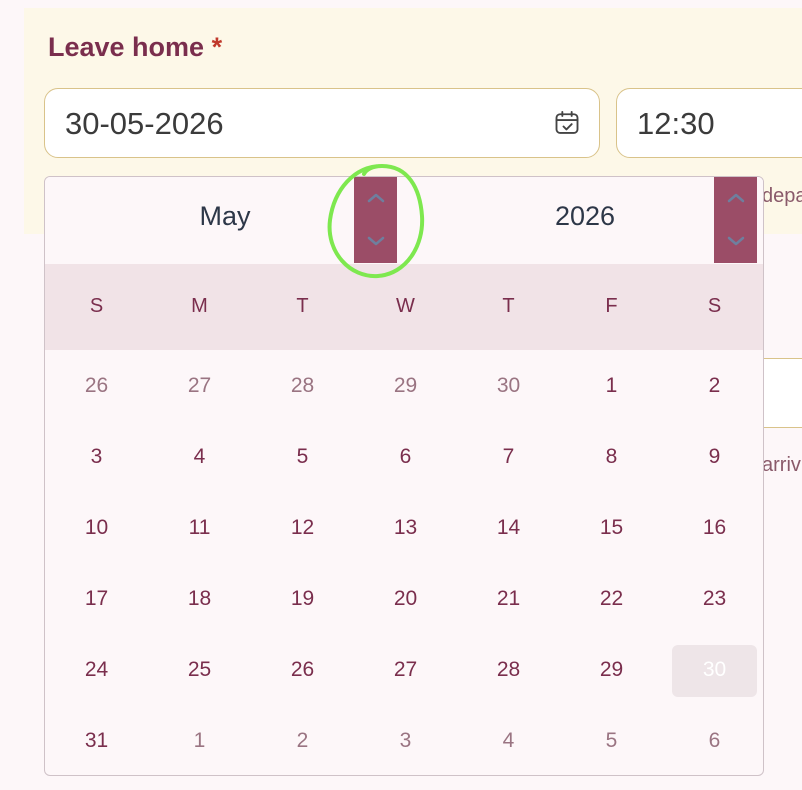 This screenshot has height=790, width=802. What do you see at coordinates (199, 599) in the screenshot?
I see `day-cell: 18` at bounding box center [199, 599].